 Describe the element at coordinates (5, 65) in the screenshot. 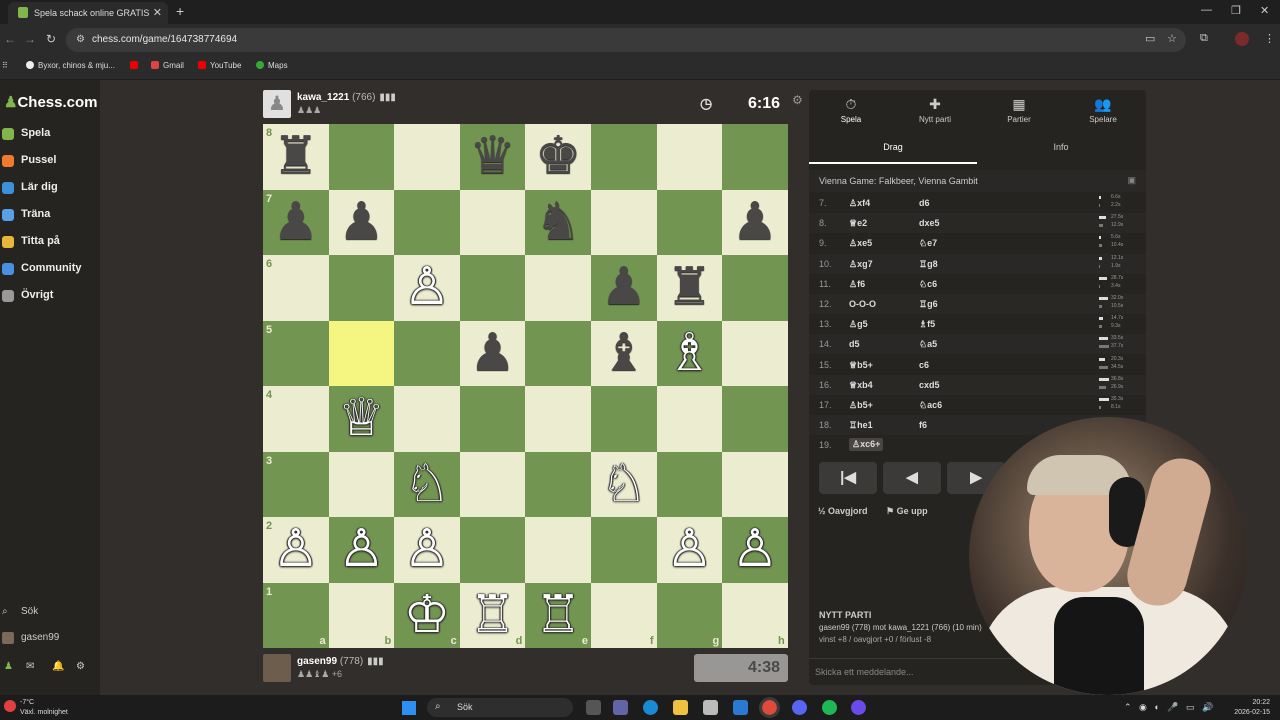

I see `apps-icon: ⠿` at that location.